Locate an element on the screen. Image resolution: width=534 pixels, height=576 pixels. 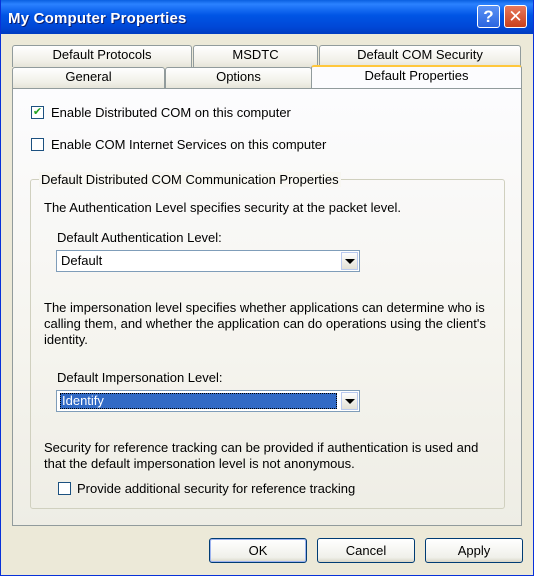
impersonation-level-label: Default Impersonation Level: is located at coordinates (140, 377).